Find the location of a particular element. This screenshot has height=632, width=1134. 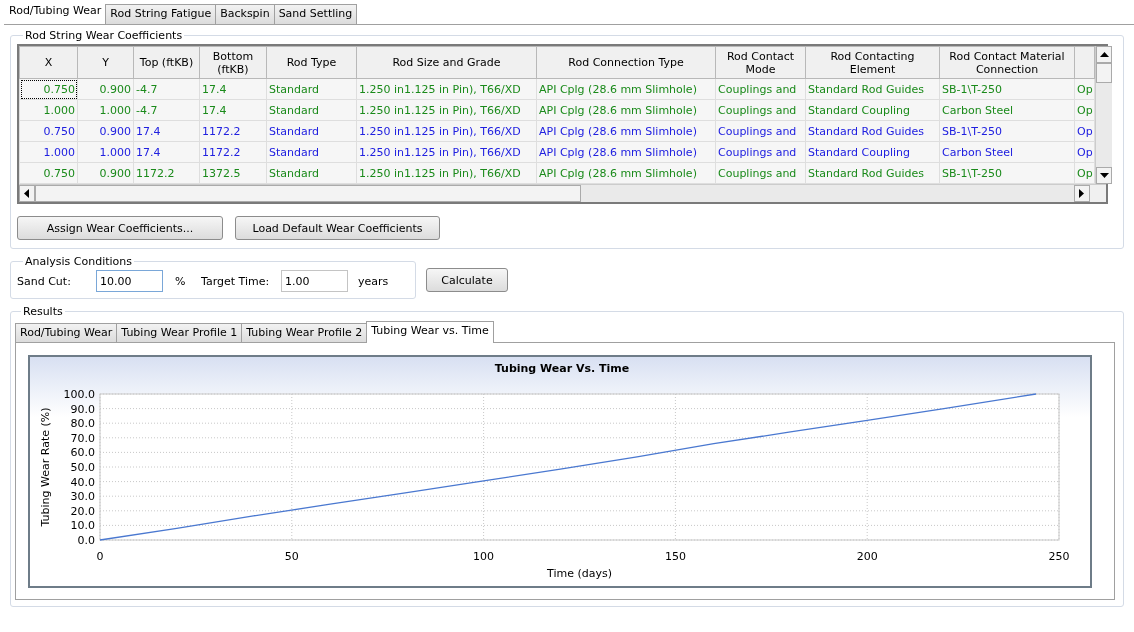

tab: Tubing Wear Profile 2 is located at coordinates (304, 332).